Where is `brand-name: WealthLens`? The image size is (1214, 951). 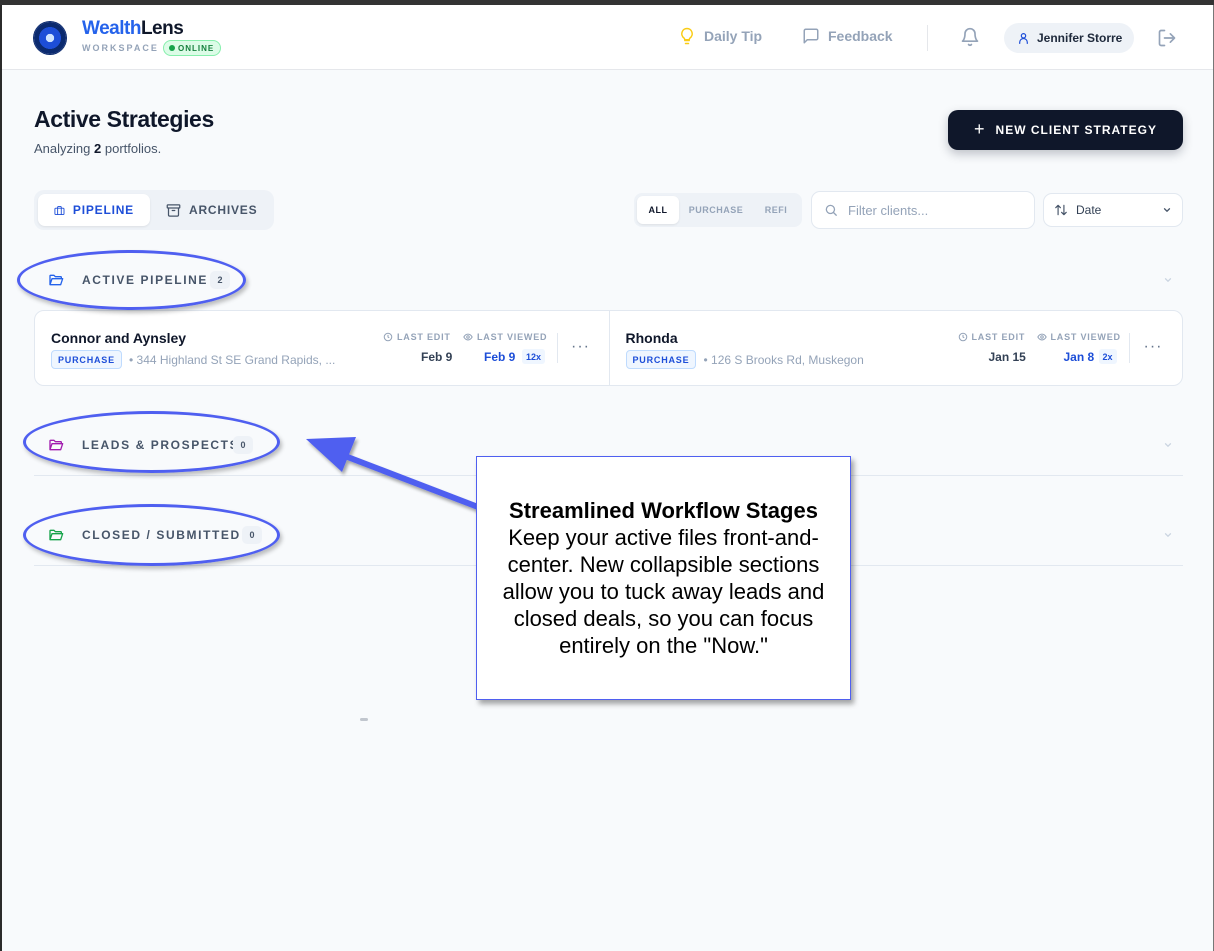
brand-name: WealthLens is located at coordinates (133, 29).